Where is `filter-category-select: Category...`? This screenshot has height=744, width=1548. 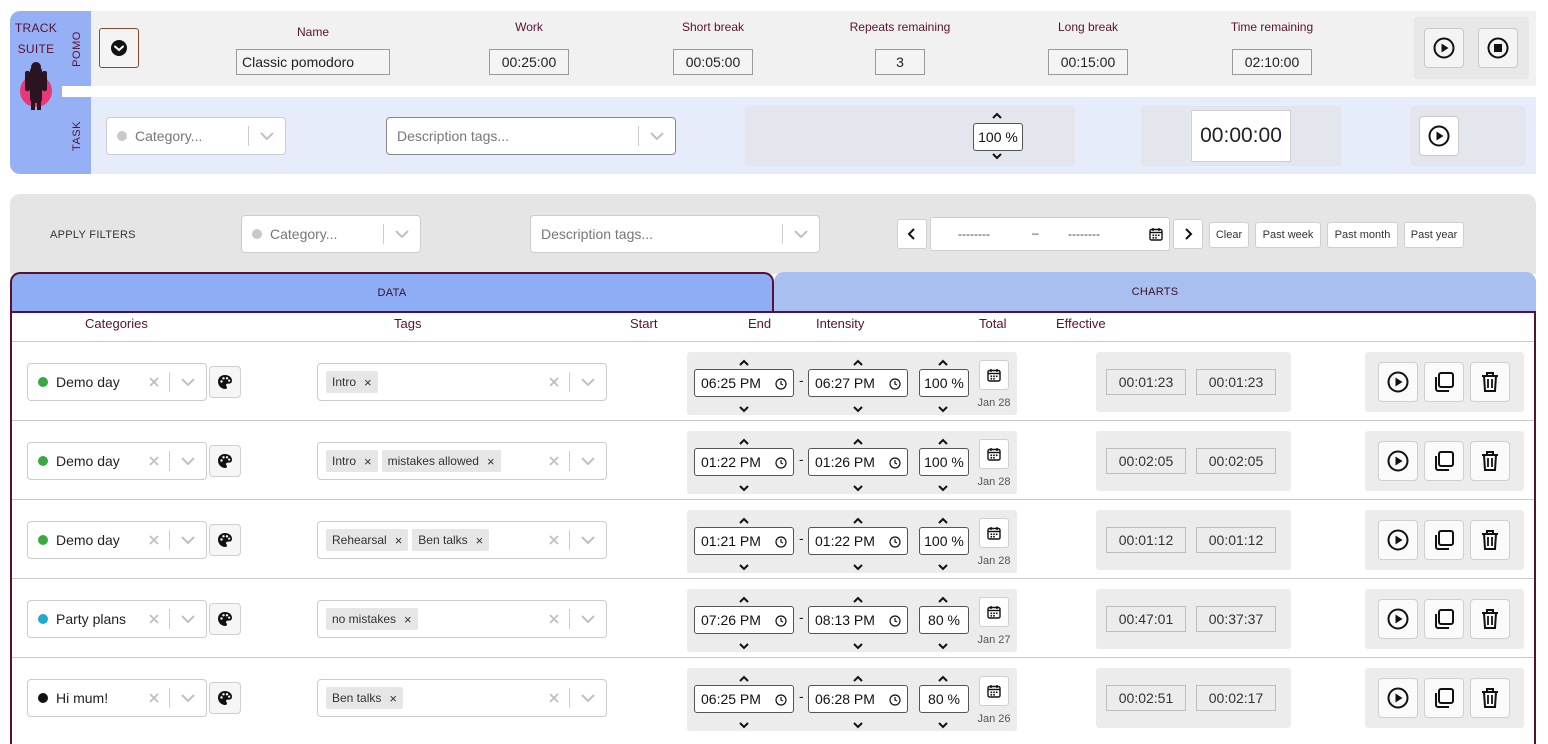 filter-category-select: Category... is located at coordinates (331, 234).